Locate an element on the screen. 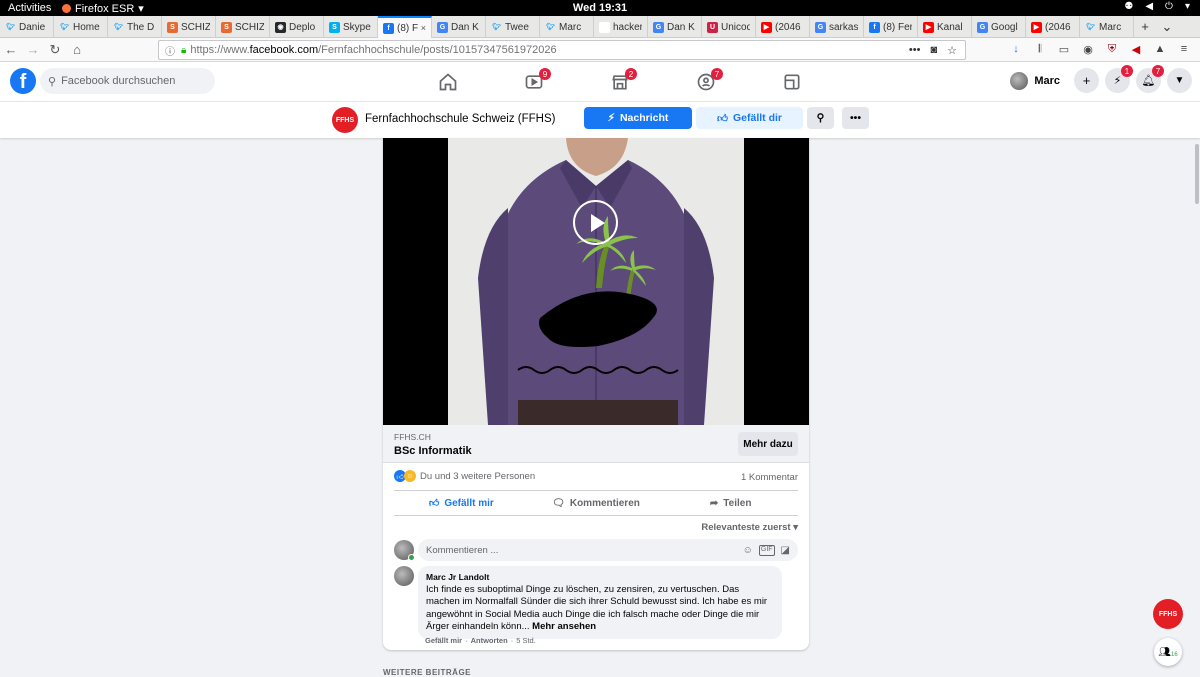 This screenshot has height=677, width=1200. tab-18: G Googl is located at coordinates (999, 27).